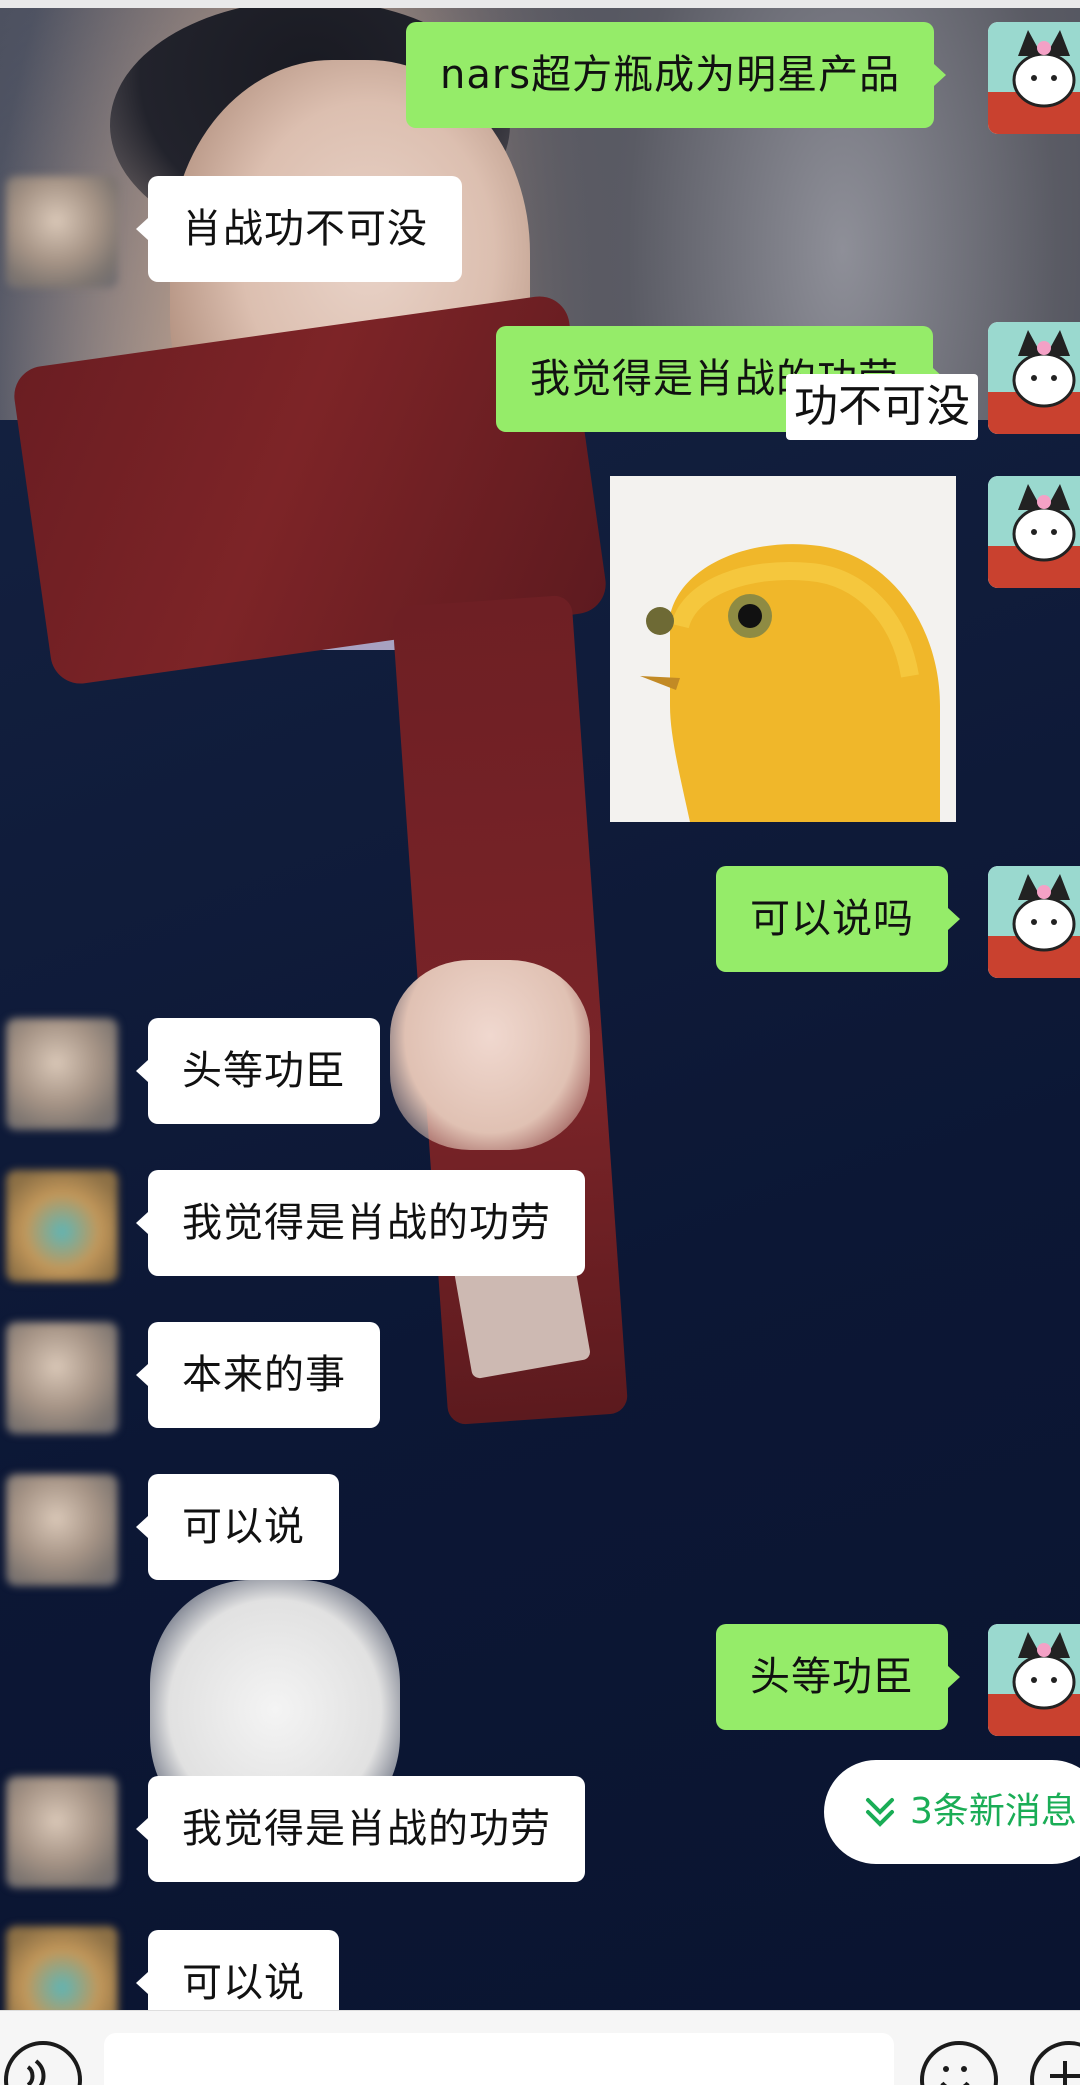 The width and height of the screenshot is (1080, 2085). What do you see at coordinates (36, 2072) in the screenshot?
I see `voice-icon` at bounding box center [36, 2072].